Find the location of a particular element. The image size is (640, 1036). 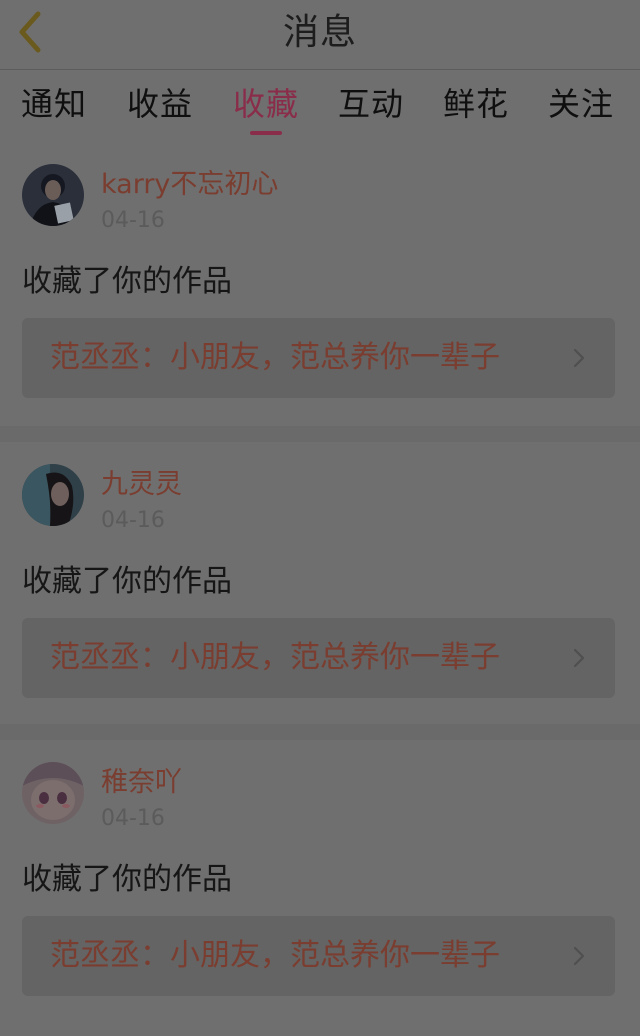

tab-earnings: 收益 is located at coordinates (160, 104).